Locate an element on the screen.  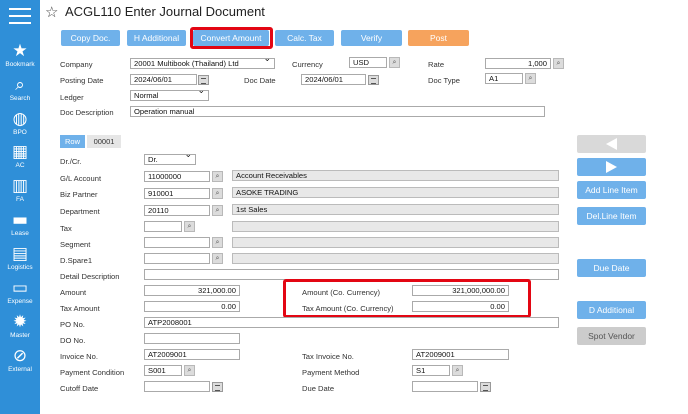
biz-partner-search-icon: ⌕ is located at coordinates (217, 193).